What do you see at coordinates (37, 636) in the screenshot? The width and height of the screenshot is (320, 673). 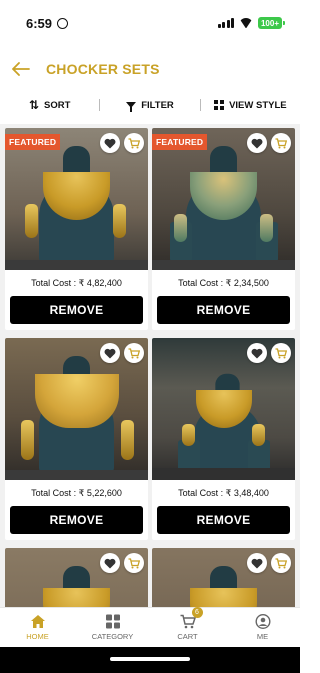 I see `nav-home-label: HOME` at bounding box center [37, 636].